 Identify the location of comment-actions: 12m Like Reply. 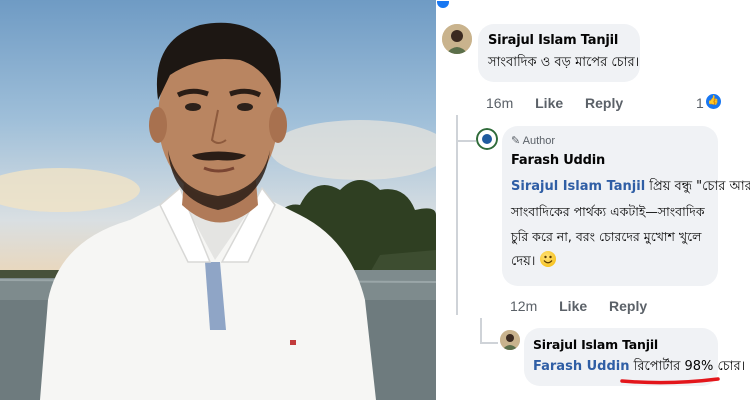
(587, 306).